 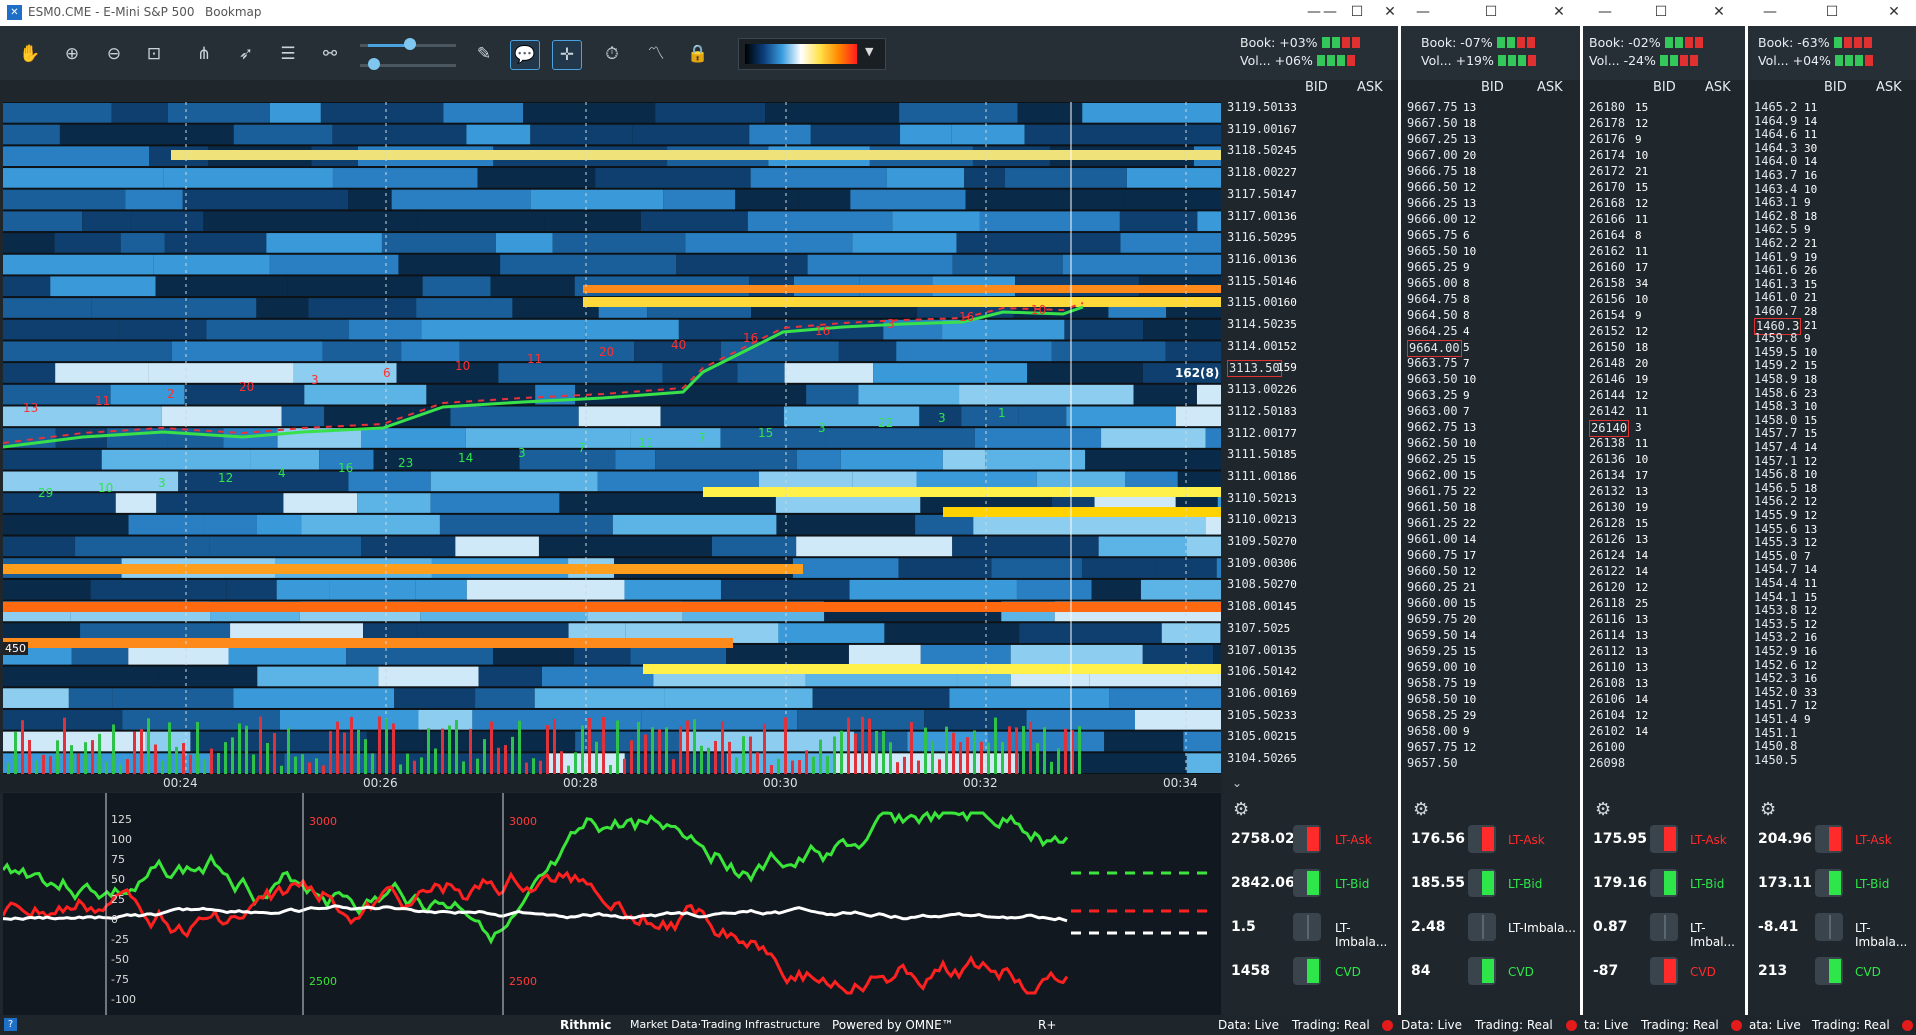 What do you see at coordinates (1491, 283) in the screenshot?
I see `ladder-row: 9665.00 8` at bounding box center [1491, 283].